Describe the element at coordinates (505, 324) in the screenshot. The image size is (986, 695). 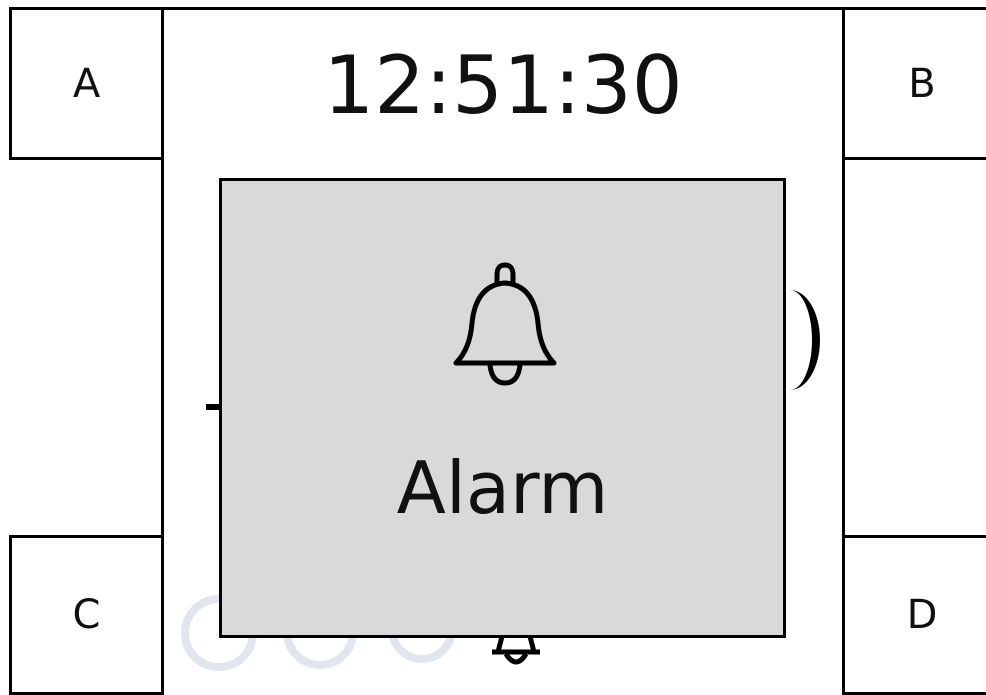
I see `bell-icon` at that location.